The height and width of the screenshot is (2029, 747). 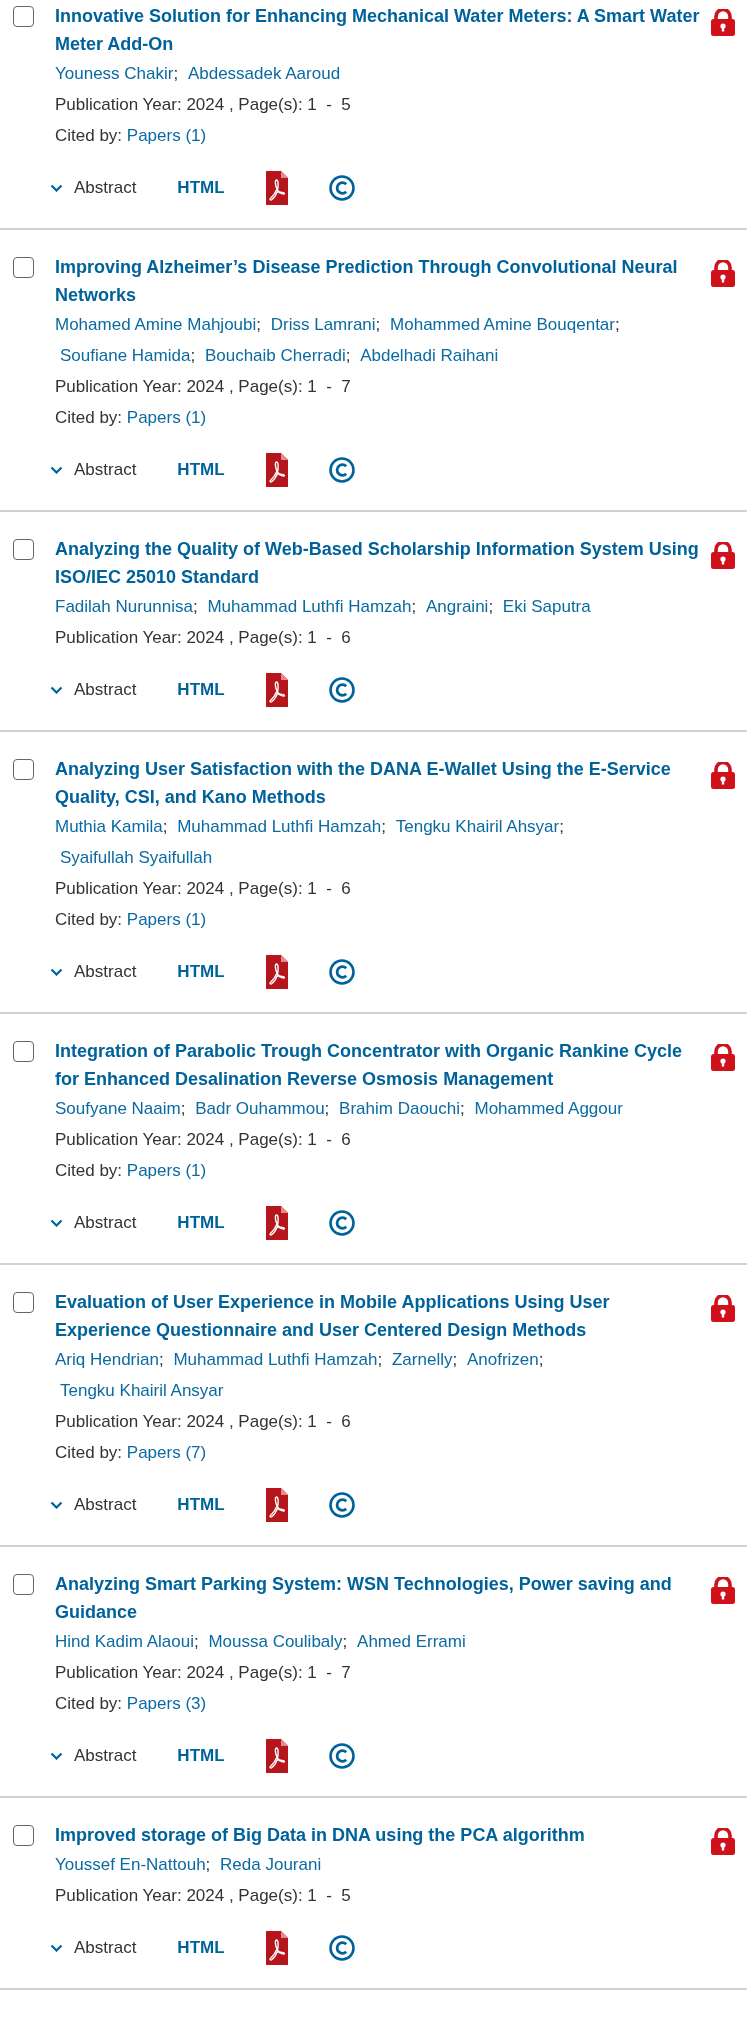 What do you see at coordinates (382, 783) in the screenshot?
I see `paper-title-link: Analyzing User Satisfaction with the DANA E-Wallet Using the E-Service Quality, CSI, and Kano Methods` at bounding box center [382, 783].